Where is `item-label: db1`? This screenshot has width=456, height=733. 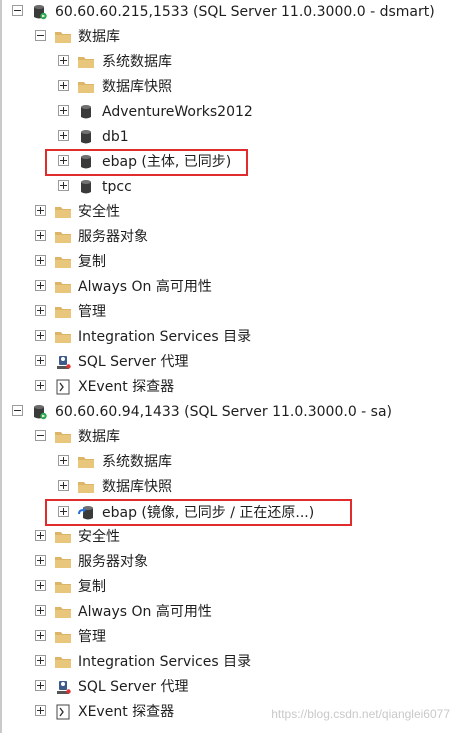 item-label: db1 is located at coordinates (115, 137).